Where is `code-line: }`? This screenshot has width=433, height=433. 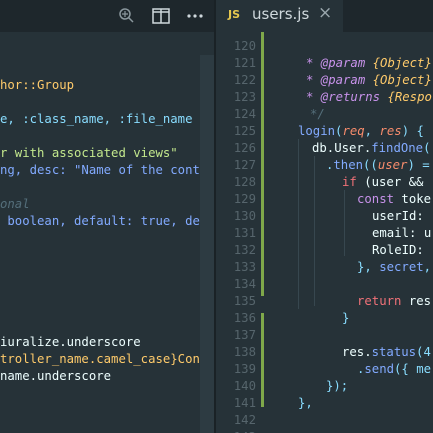 code-line: } is located at coordinates (346, 318).